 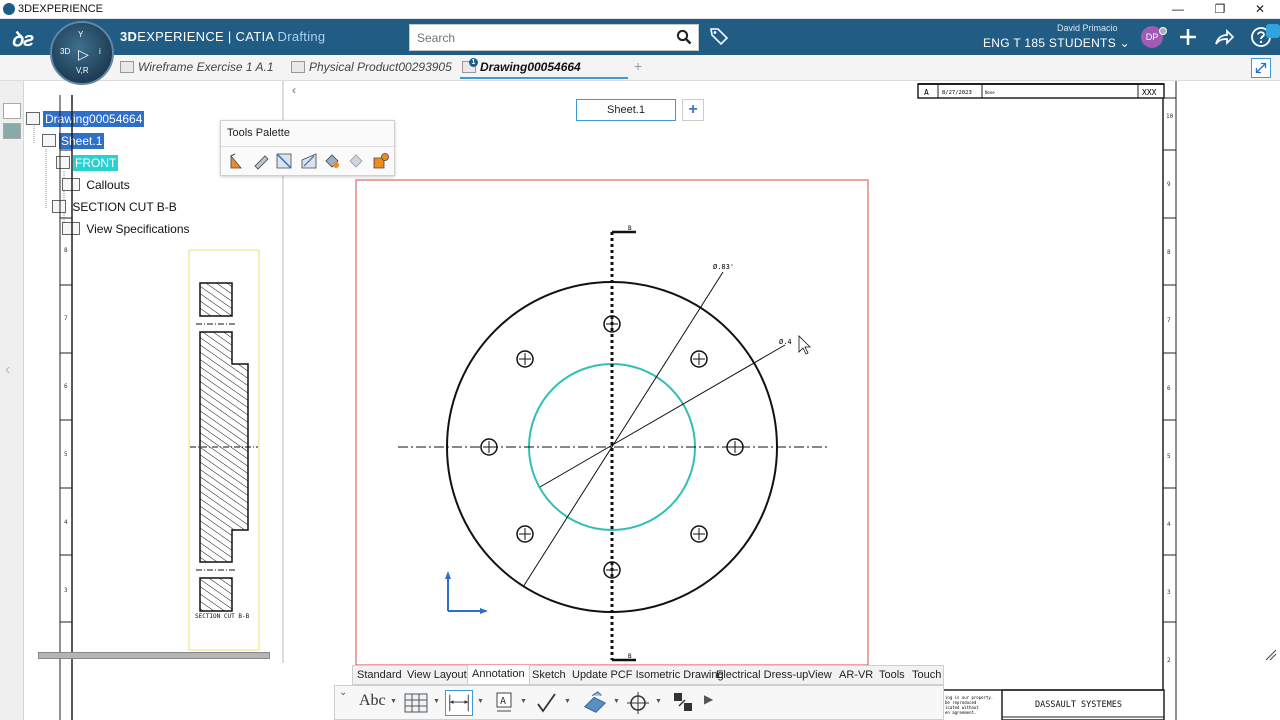 I want to click on detail-view-tool-icon, so click(x=309, y=161).